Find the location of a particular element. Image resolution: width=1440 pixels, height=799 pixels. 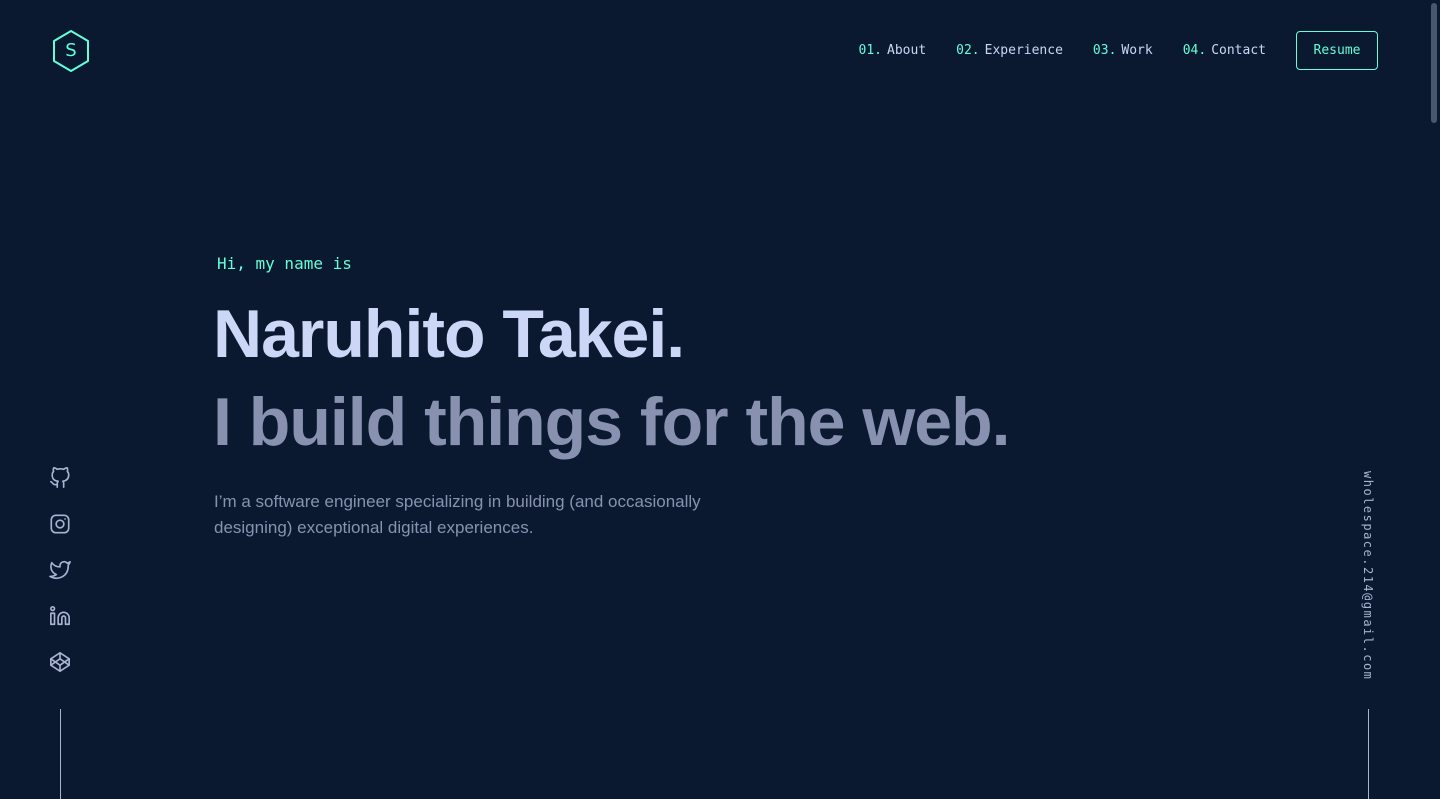

social-divider-line is located at coordinates (60, 754).